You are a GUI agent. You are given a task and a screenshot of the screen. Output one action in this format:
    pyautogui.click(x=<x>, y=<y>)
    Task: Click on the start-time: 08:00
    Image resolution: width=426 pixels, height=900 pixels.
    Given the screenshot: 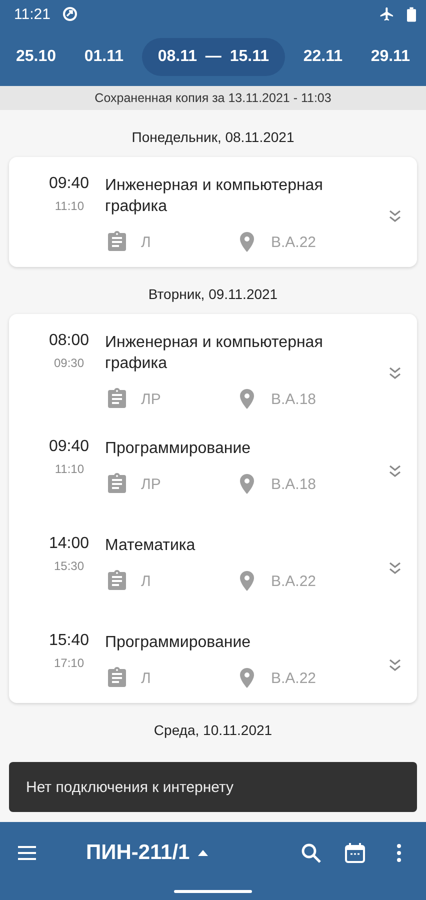 What is the action you would take?
    pyautogui.click(x=69, y=340)
    